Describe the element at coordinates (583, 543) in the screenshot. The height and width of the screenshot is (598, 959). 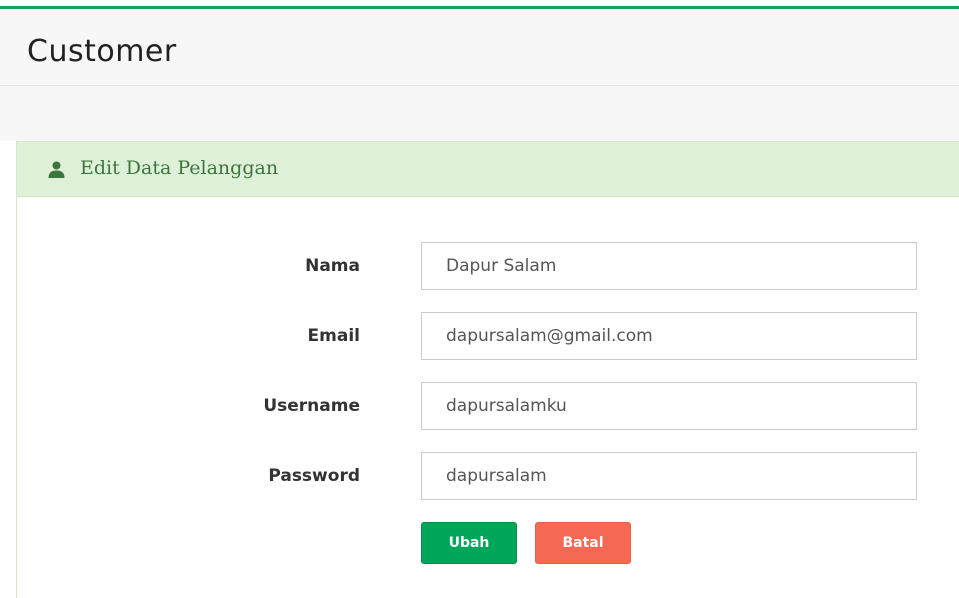
I see `batal-button: Batal` at that location.